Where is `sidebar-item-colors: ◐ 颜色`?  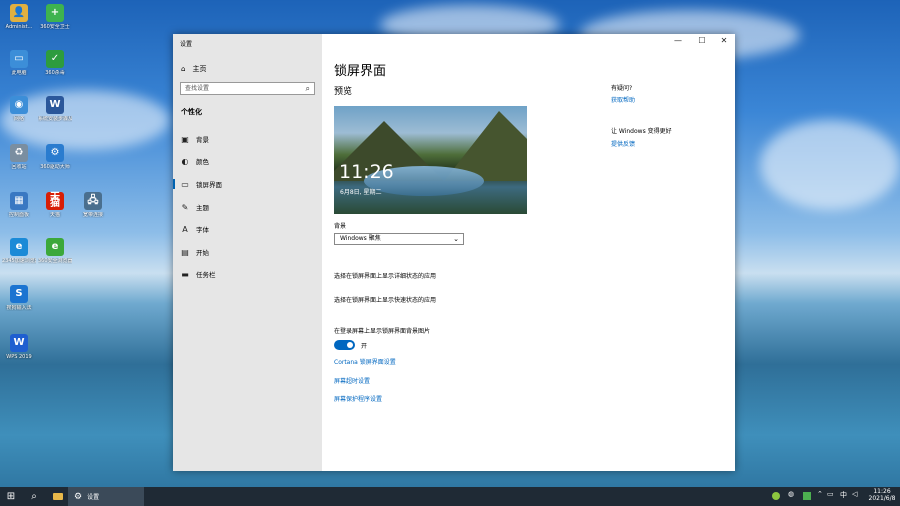
sidebar-item-colors: ◐ 颜色 is located at coordinates (247, 161).